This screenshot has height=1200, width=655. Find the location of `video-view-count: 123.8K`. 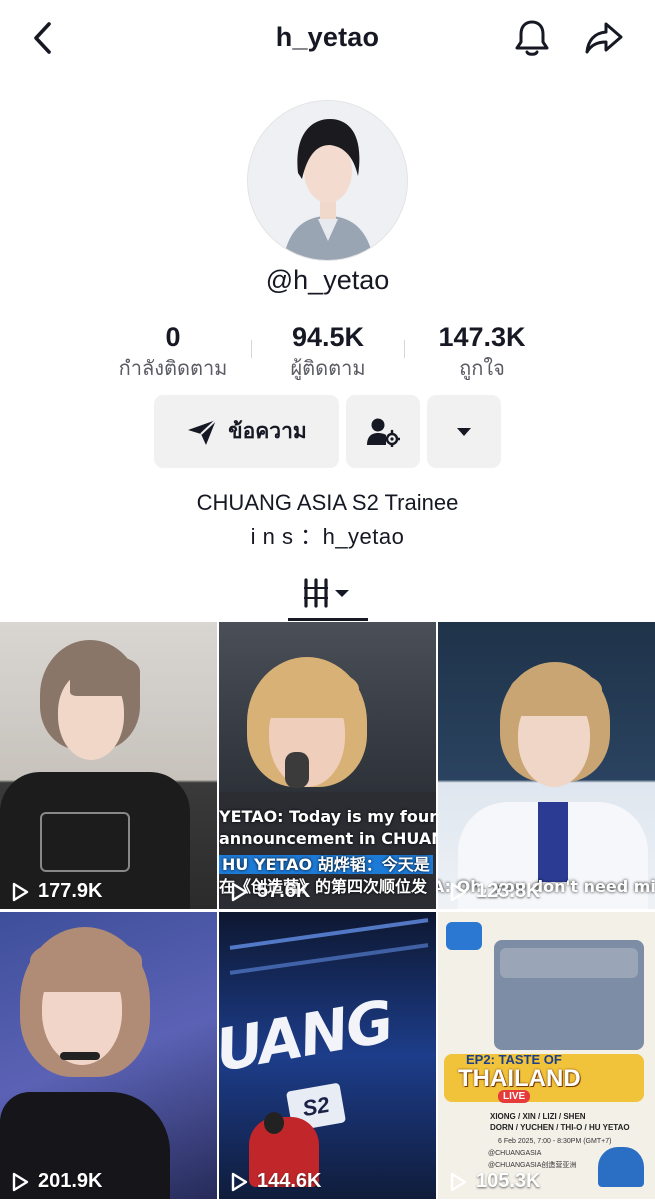

video-view-count: 123.8K is located at coordinates (494, 891).